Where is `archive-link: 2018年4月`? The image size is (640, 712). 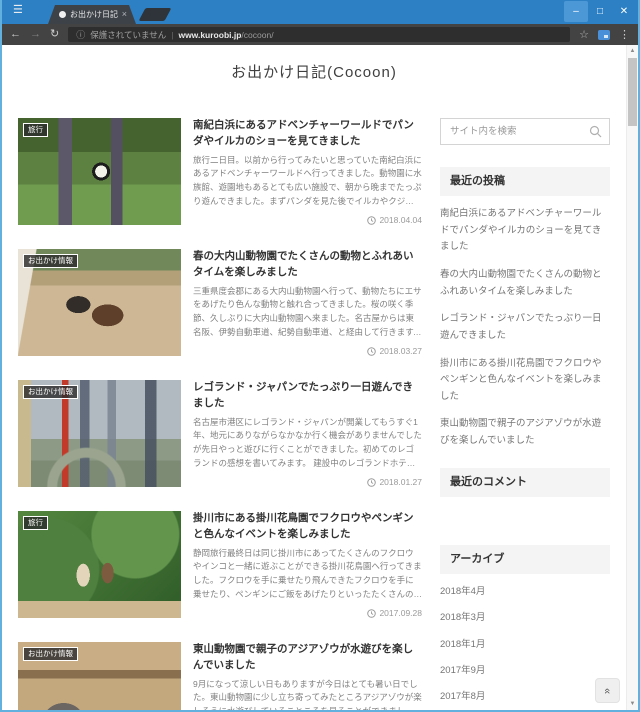
archive-link: 2018年4月 is located at coordinates (525, 592).